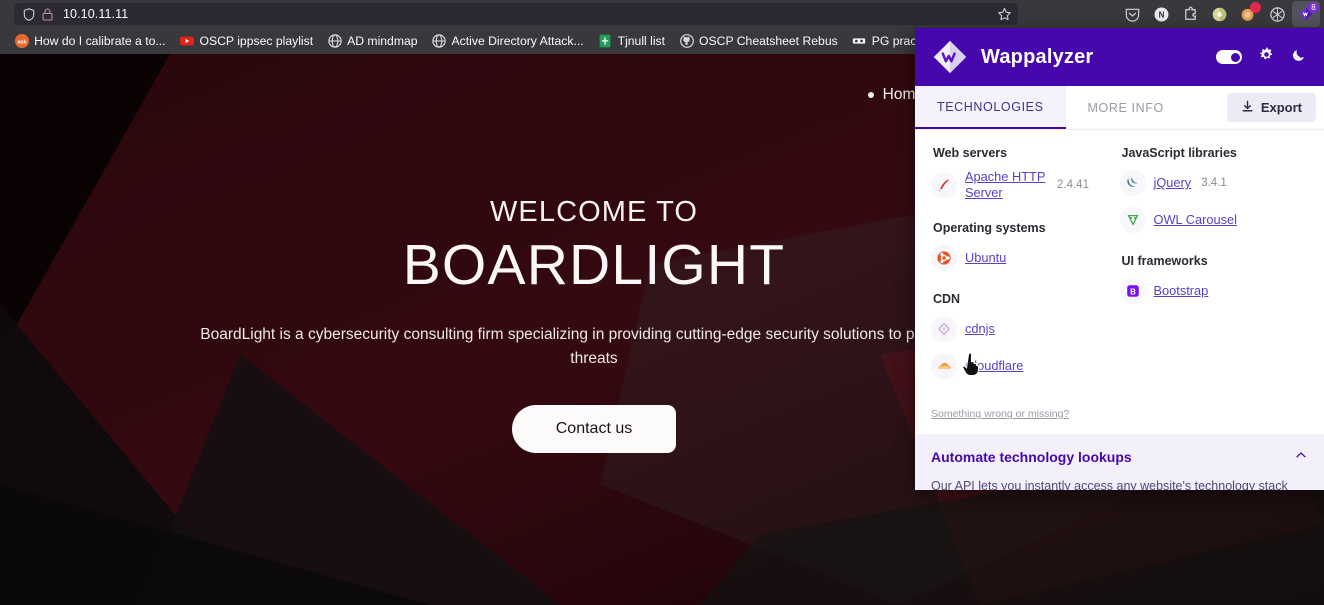 The width and height of the screenshot is (1324, 605). What do you see at coordinates (768, 41) in the screenshot?
I see `bookmark-label: OSCP Cheatsheet Rebus` at bounding box center [768, 41].